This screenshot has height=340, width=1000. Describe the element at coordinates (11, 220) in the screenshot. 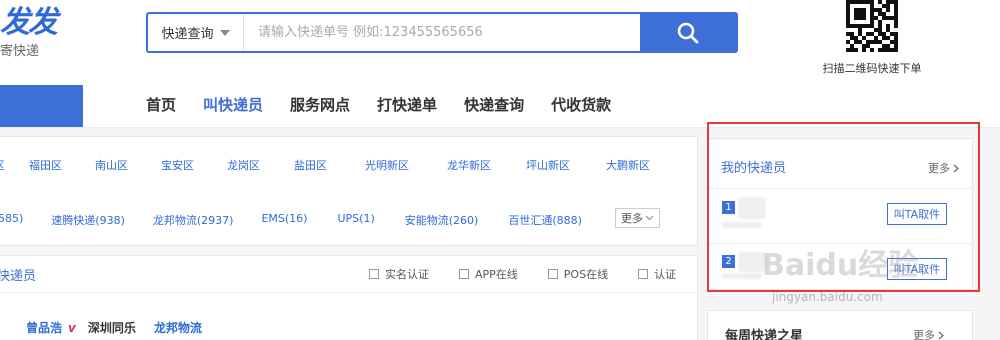

I see `company-filter-item: 585)` at that location.